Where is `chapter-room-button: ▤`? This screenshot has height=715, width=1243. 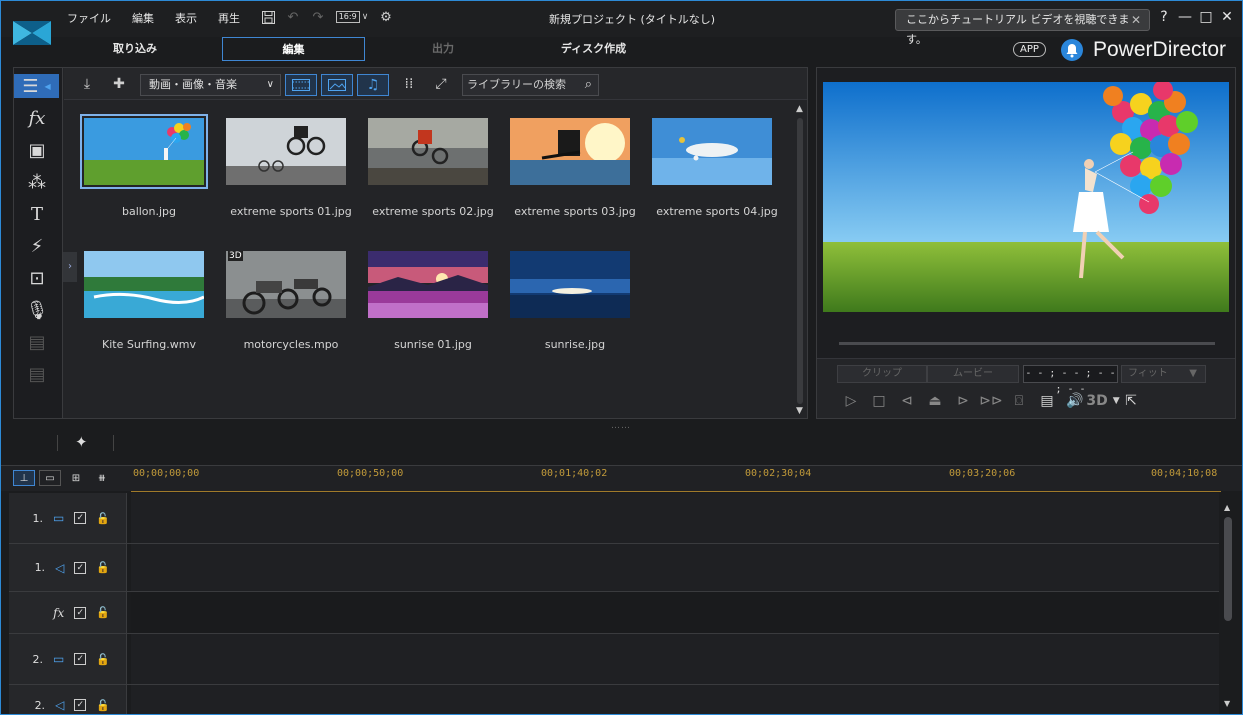 chapter-room-button: ▤ is located at coordinates (37, 342).